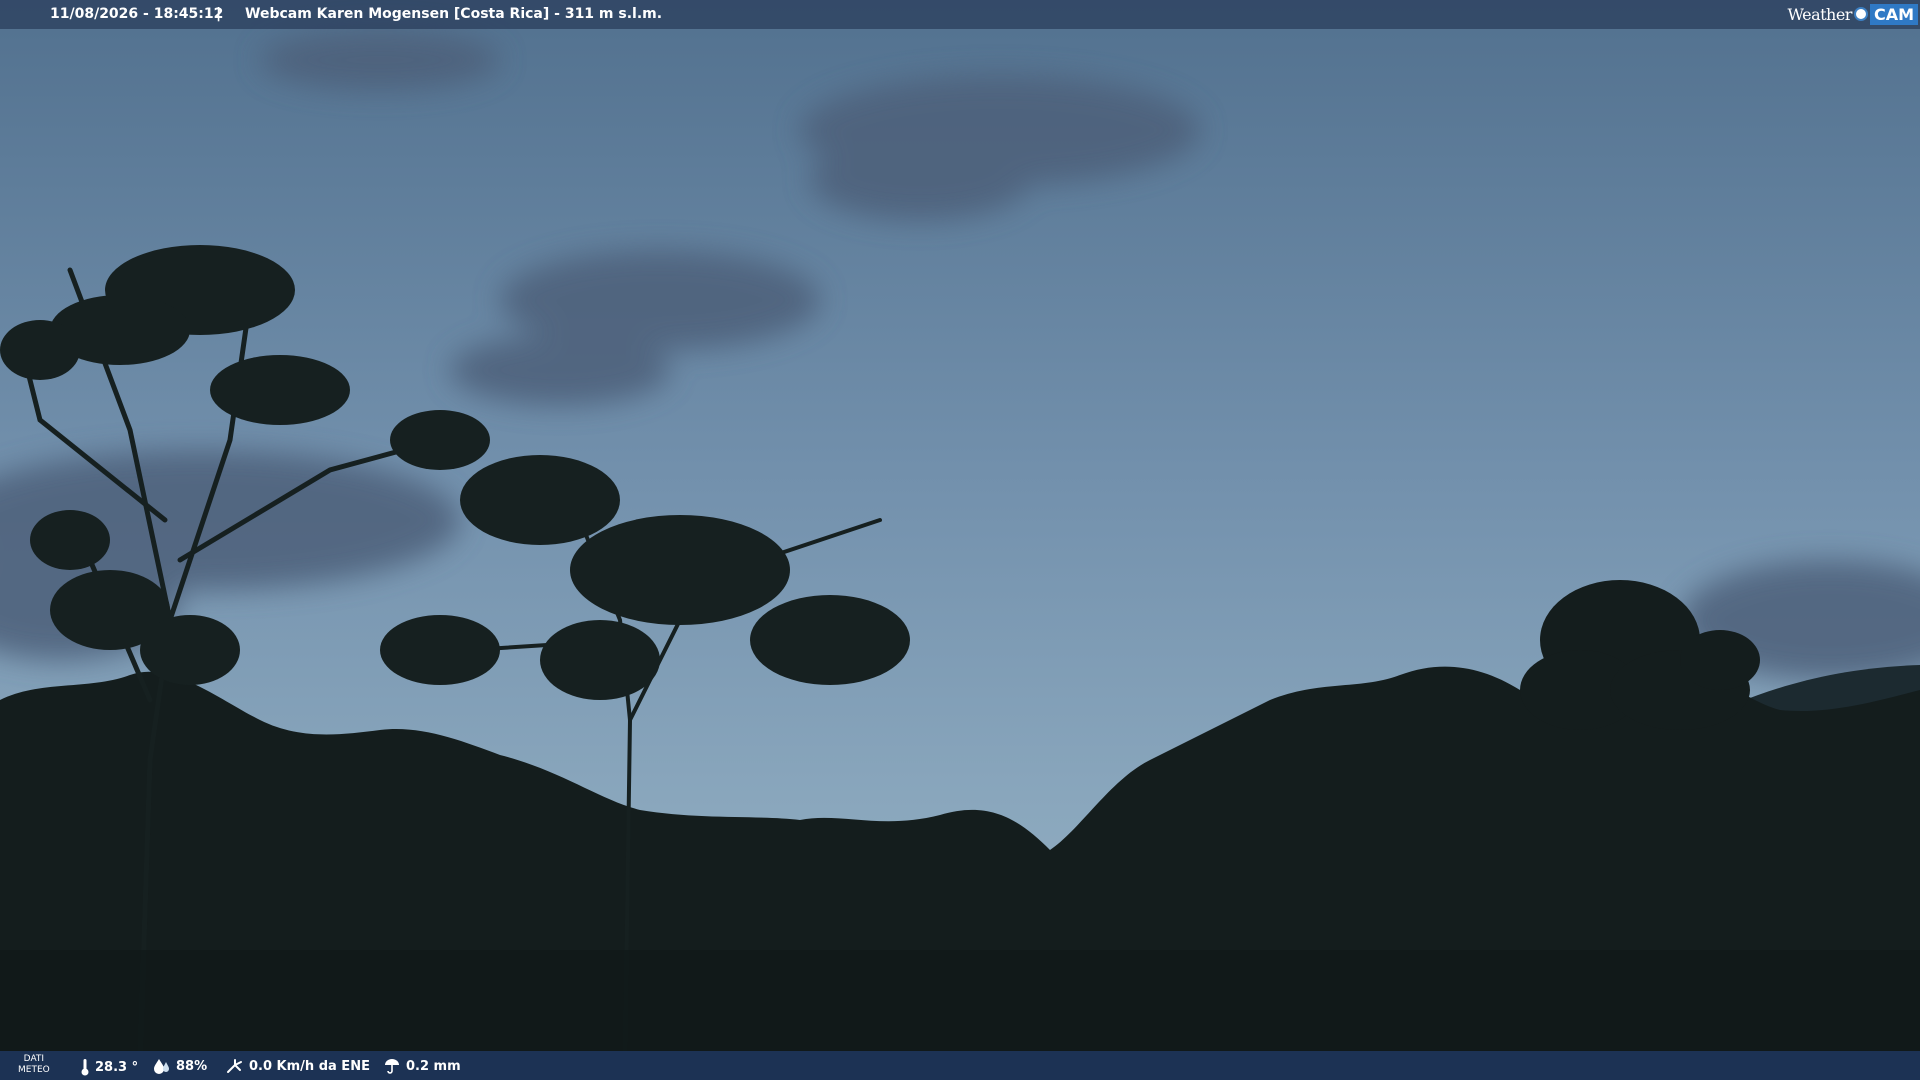 The height and width of the screenshot is (1080, 1920). What do you see at coordinates (309, 1066) in the screenshot?
I see `wind-value: 0.0 Km/h da ENE` at bounding box center [309, 1066].